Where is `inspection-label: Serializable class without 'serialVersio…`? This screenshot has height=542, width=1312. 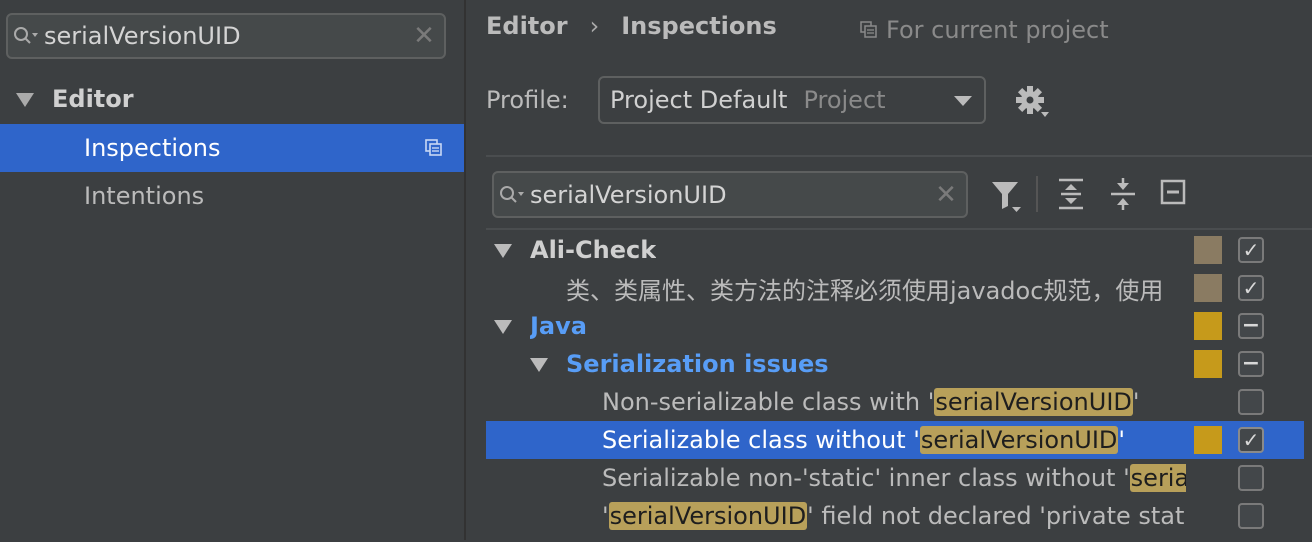 inspection-label: Serializable class without 'serialVersio… is located at coordinates (894, 440).